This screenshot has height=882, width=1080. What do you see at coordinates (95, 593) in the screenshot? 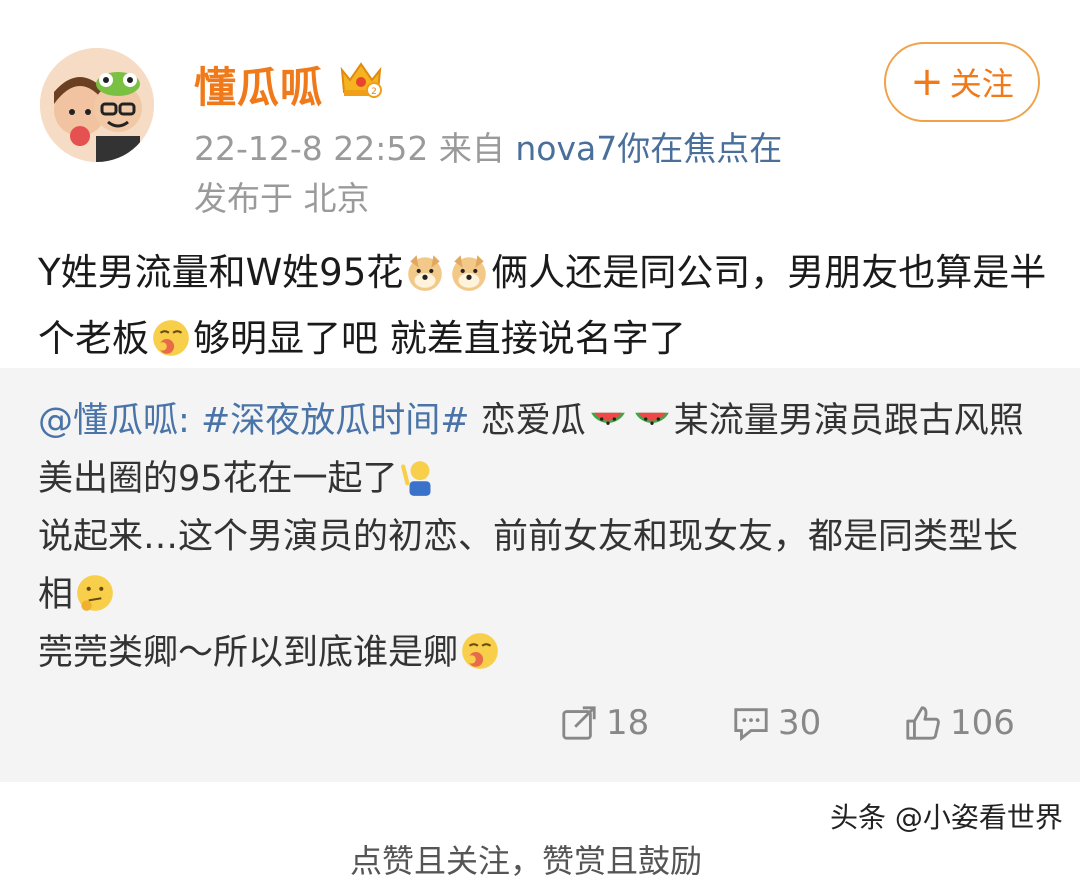
I see `thinking-emoji-icon` at bounding box center [95, 593].